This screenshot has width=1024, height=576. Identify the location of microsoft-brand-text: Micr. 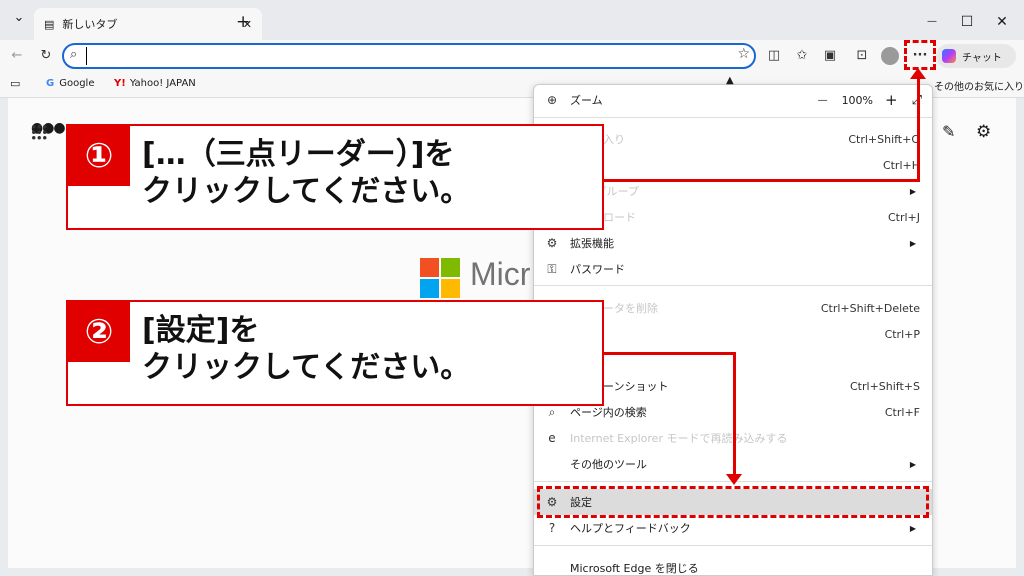
(500, 274).